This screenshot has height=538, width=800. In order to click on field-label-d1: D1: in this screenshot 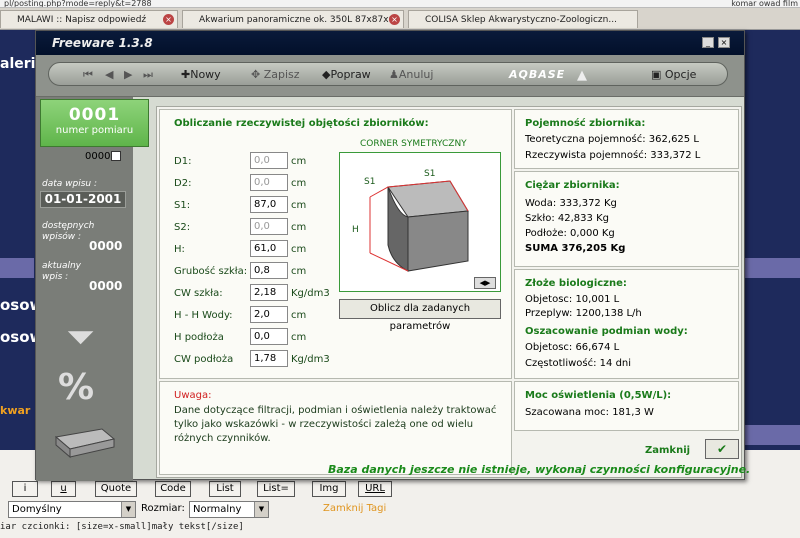, I will do `click(183, 161)`.